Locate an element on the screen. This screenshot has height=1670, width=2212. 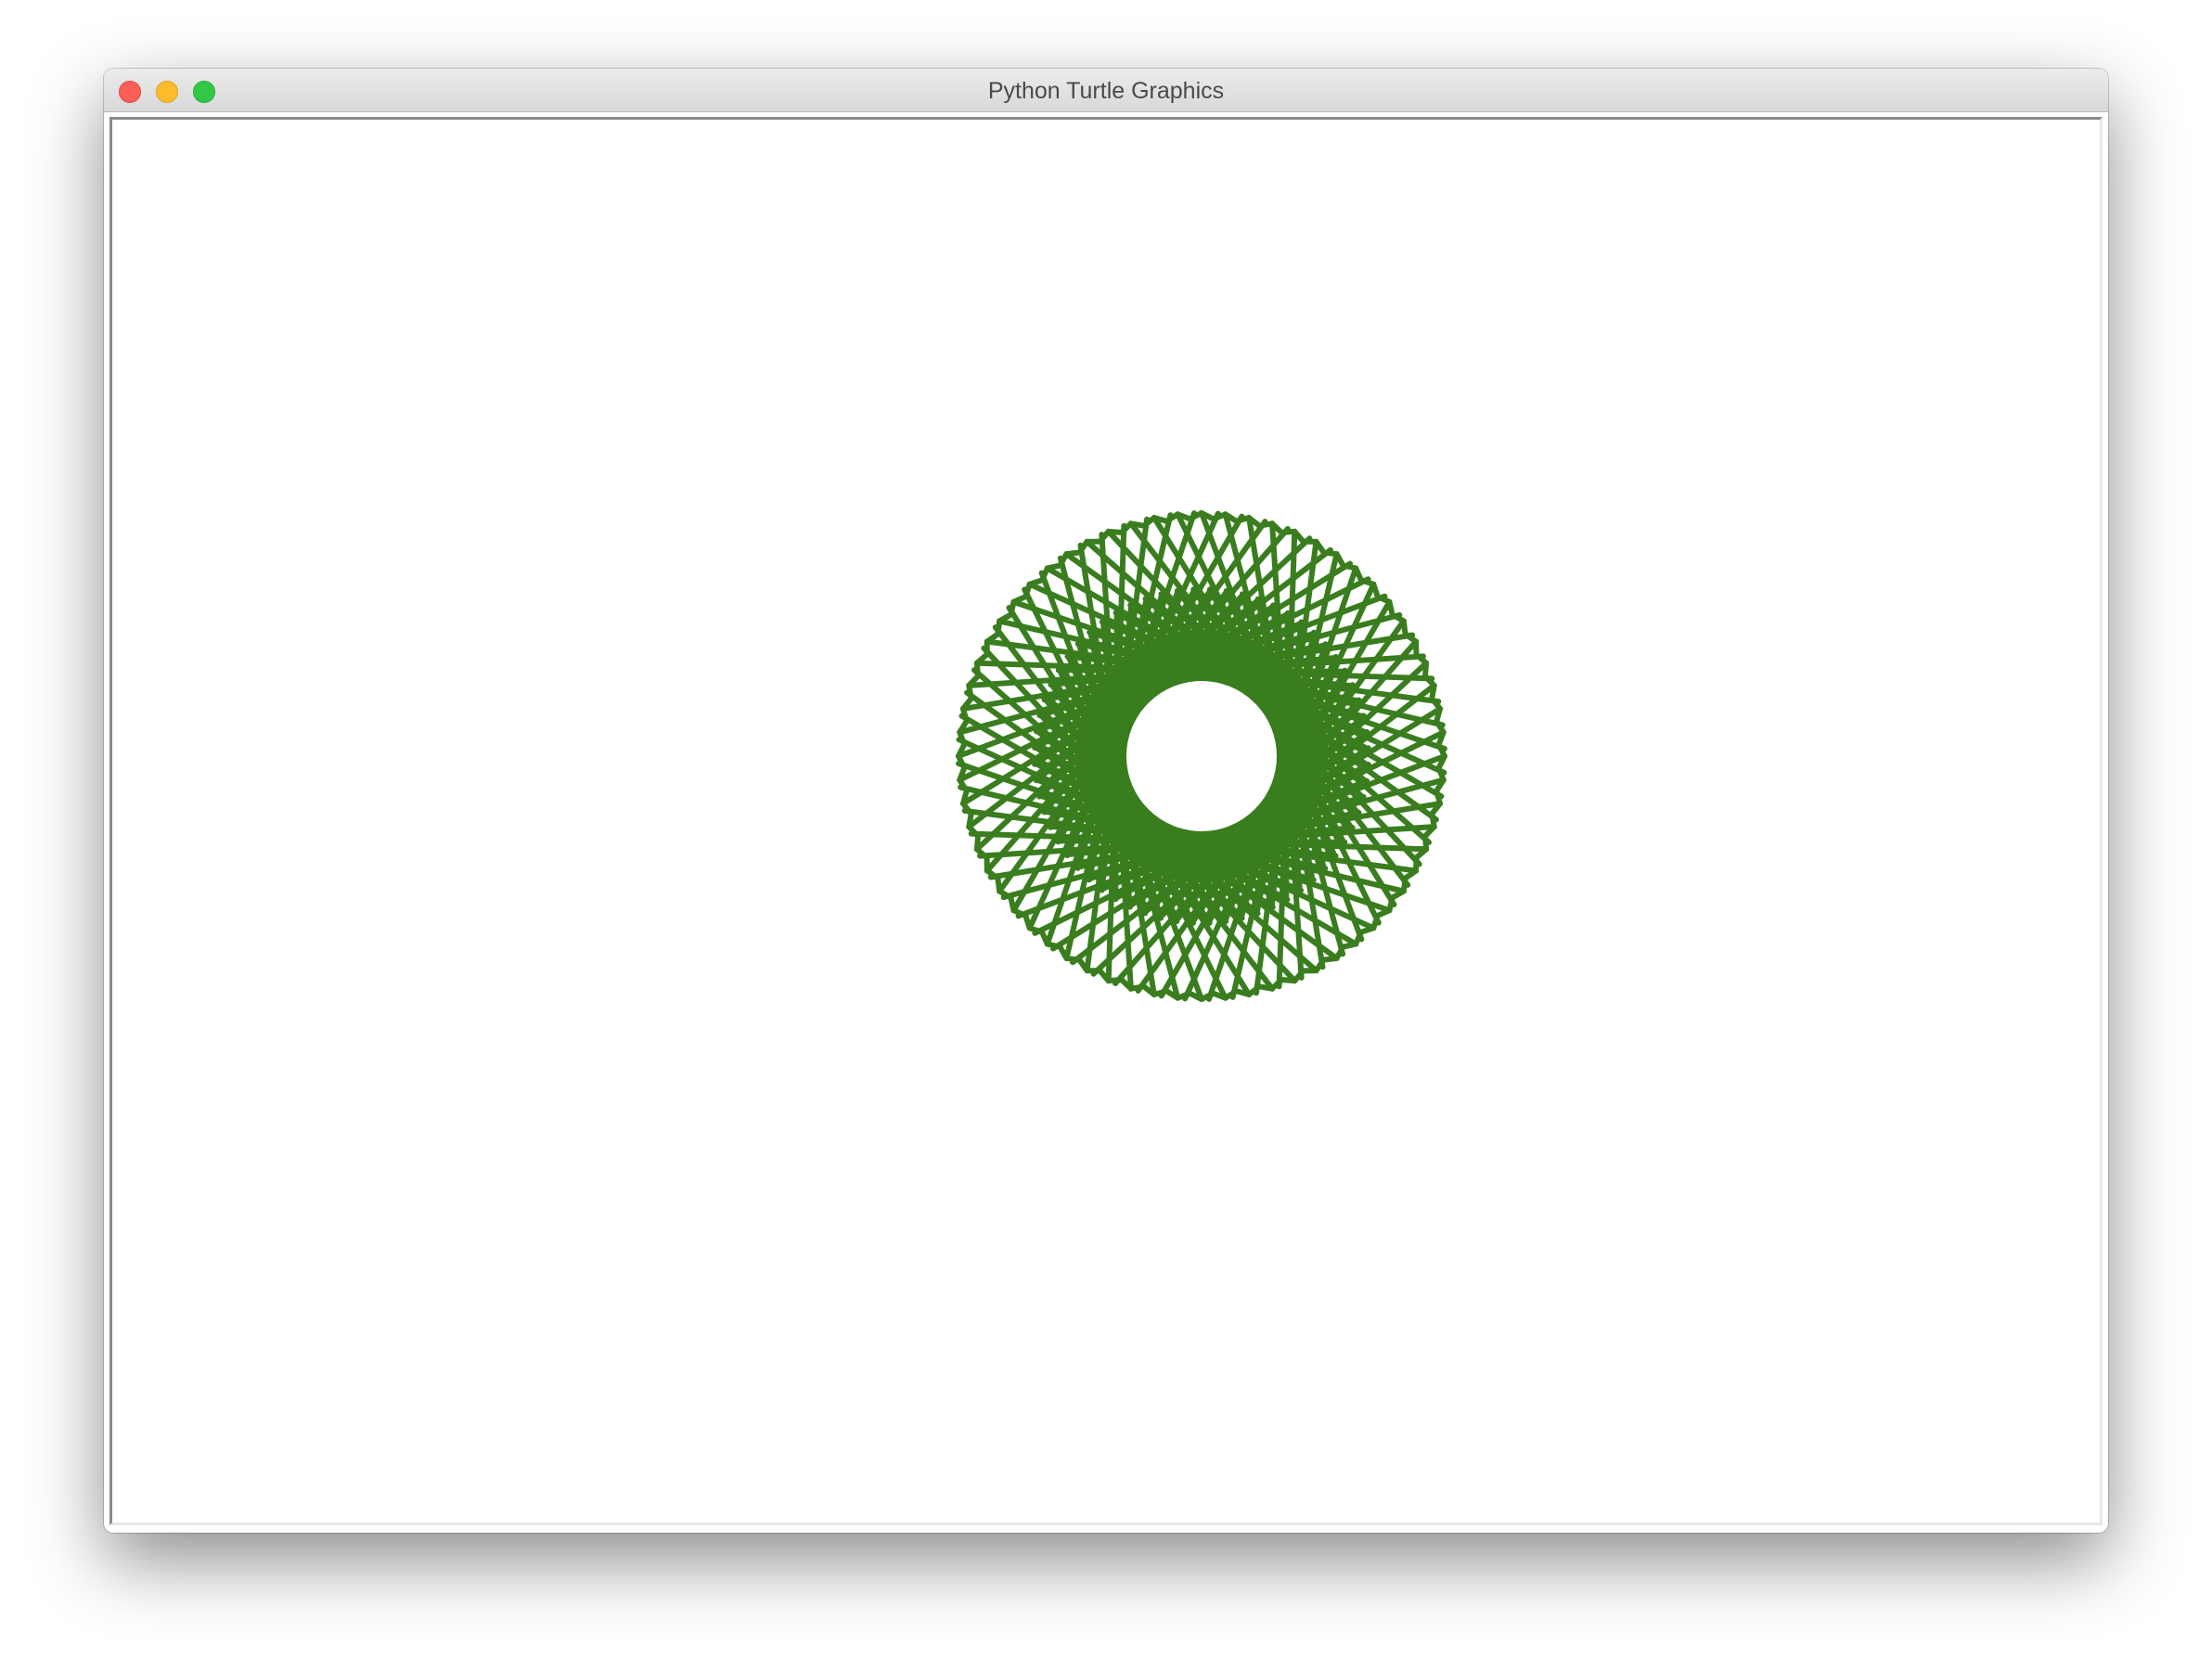
spirograph-inner-ring is located at coordinates (1201, 756).